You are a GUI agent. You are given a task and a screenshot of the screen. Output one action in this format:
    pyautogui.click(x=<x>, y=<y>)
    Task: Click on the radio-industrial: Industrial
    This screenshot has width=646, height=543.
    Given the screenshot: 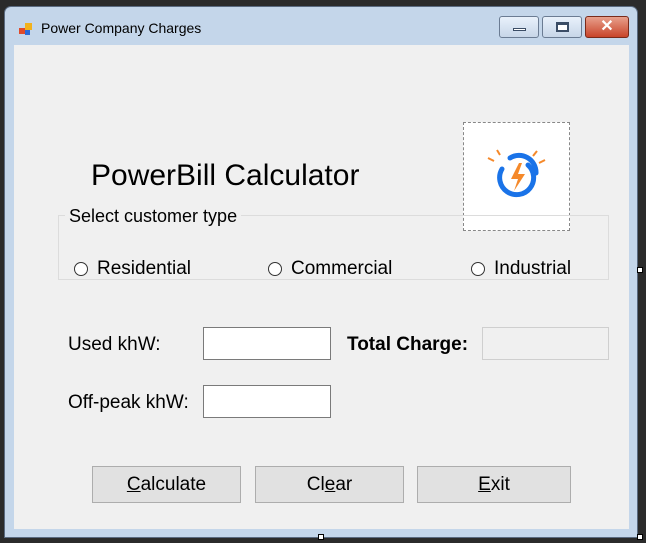 What is the action you would take?
    pyautogui.click(x=521, y=269)
    